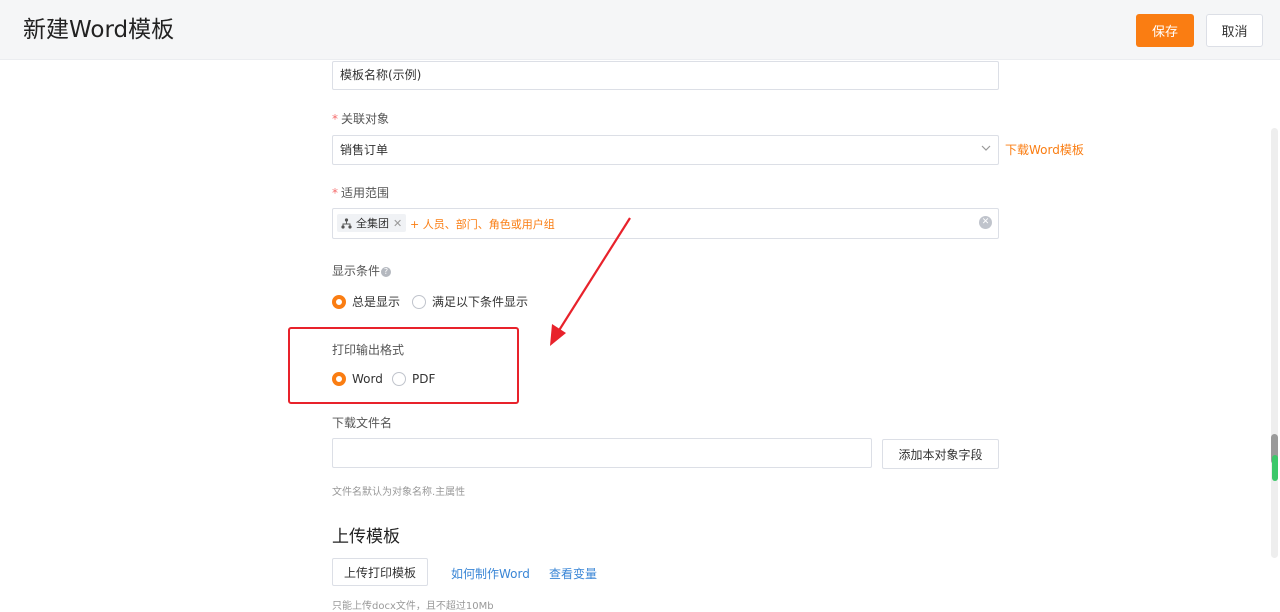 The width and height of the screenshot is (1280, 612). What do you see at coordinates (573, 573) in the screenshot?
I see `view-variables-link: 查看变量` at bounding box center [573, 573].